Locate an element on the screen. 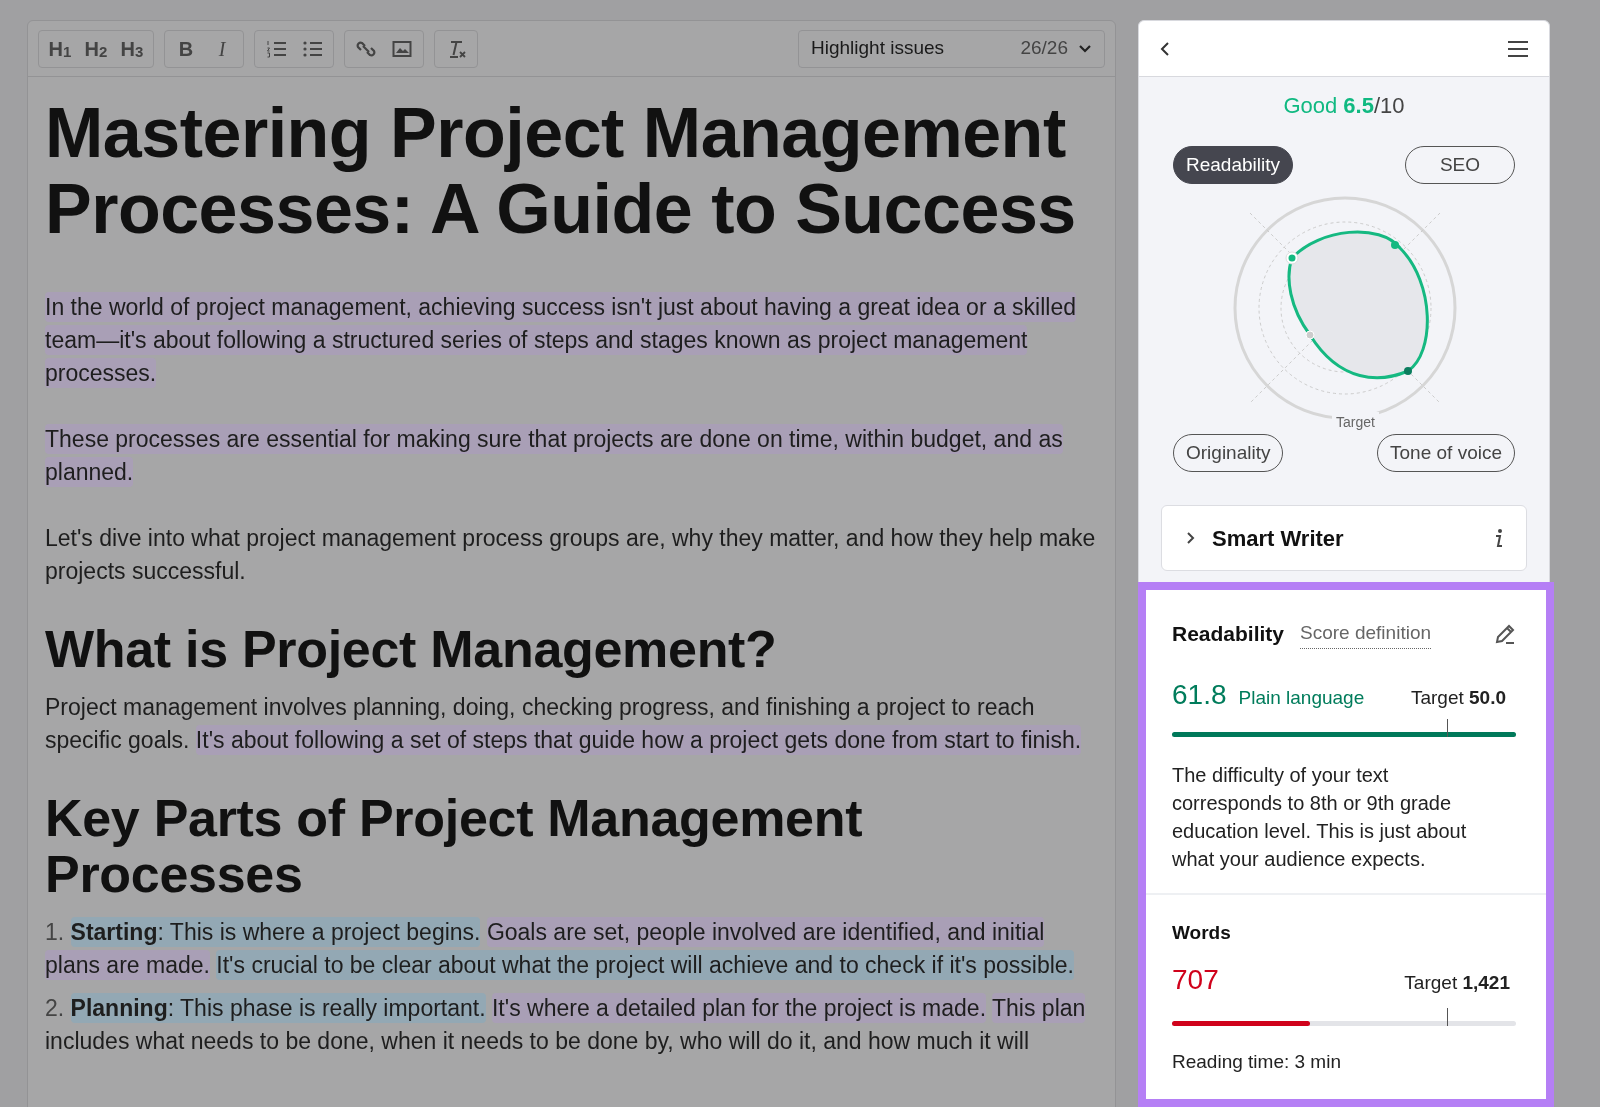  card-title: Words is located at coordinates (1202, 932).